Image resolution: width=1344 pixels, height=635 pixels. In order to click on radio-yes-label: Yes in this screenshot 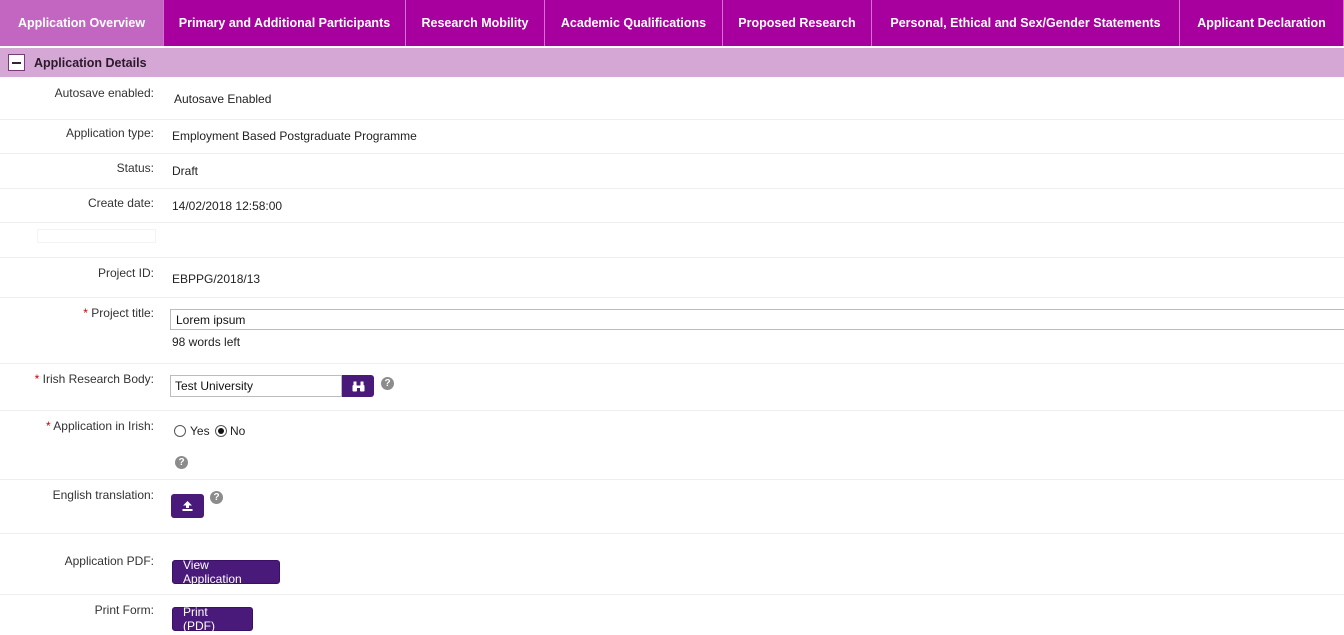, I will do `click(200, 431)`.